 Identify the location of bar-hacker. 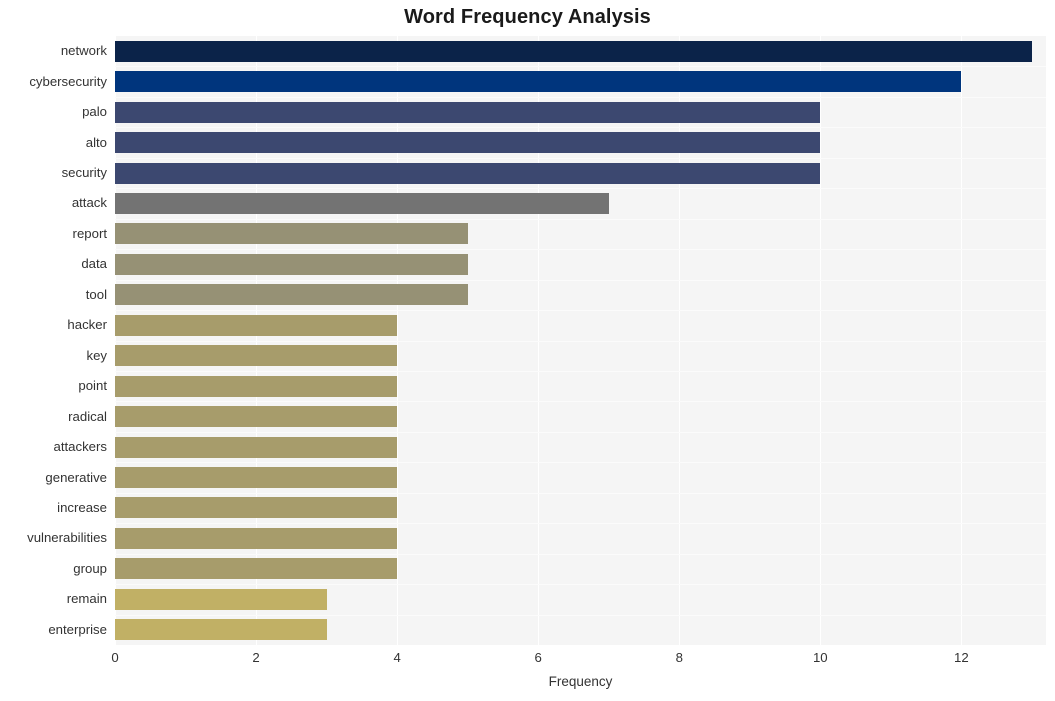
(256, 325).